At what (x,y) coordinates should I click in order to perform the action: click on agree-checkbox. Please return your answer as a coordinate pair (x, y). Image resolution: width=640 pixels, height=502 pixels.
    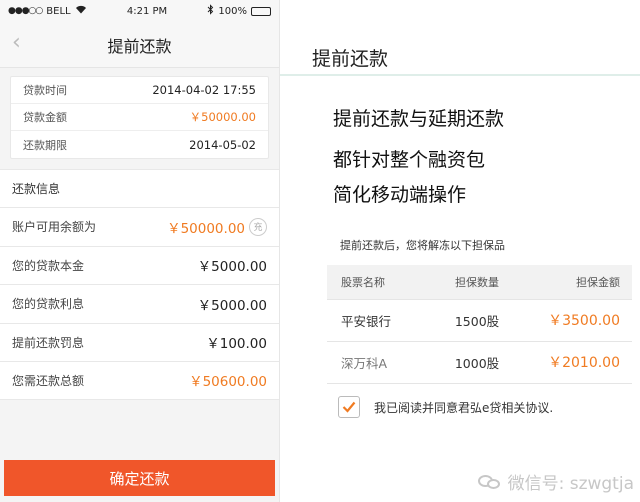
    Looking at the image, I should click on (349, 407).